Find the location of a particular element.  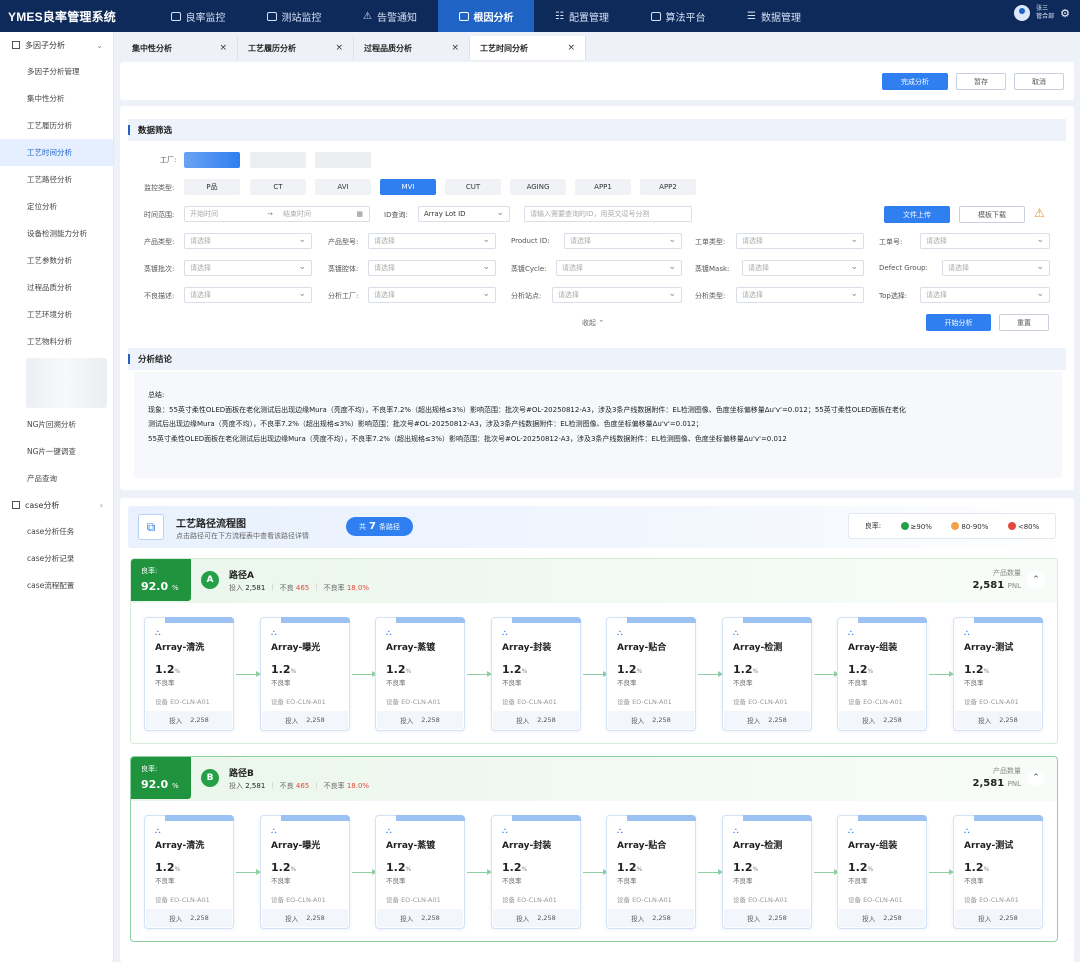

tab-process-time: 工艺时间分析 × is located at coordinates (528, 48).